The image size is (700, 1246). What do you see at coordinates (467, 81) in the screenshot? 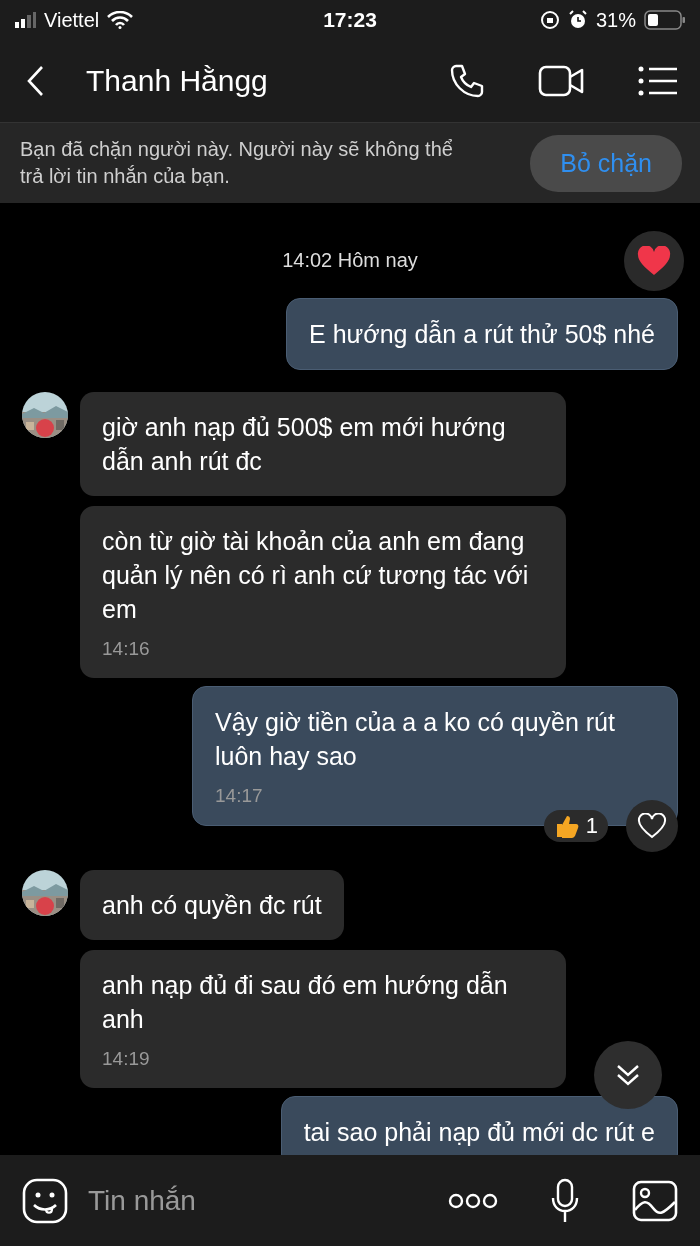
I see `phone-icon` at bounding box center [467, 81].